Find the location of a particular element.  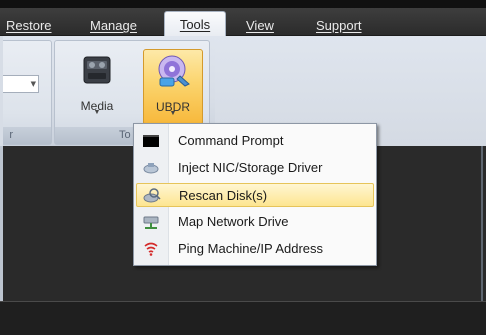

ubdr-disc-icon is located at coordinates (174, 70).